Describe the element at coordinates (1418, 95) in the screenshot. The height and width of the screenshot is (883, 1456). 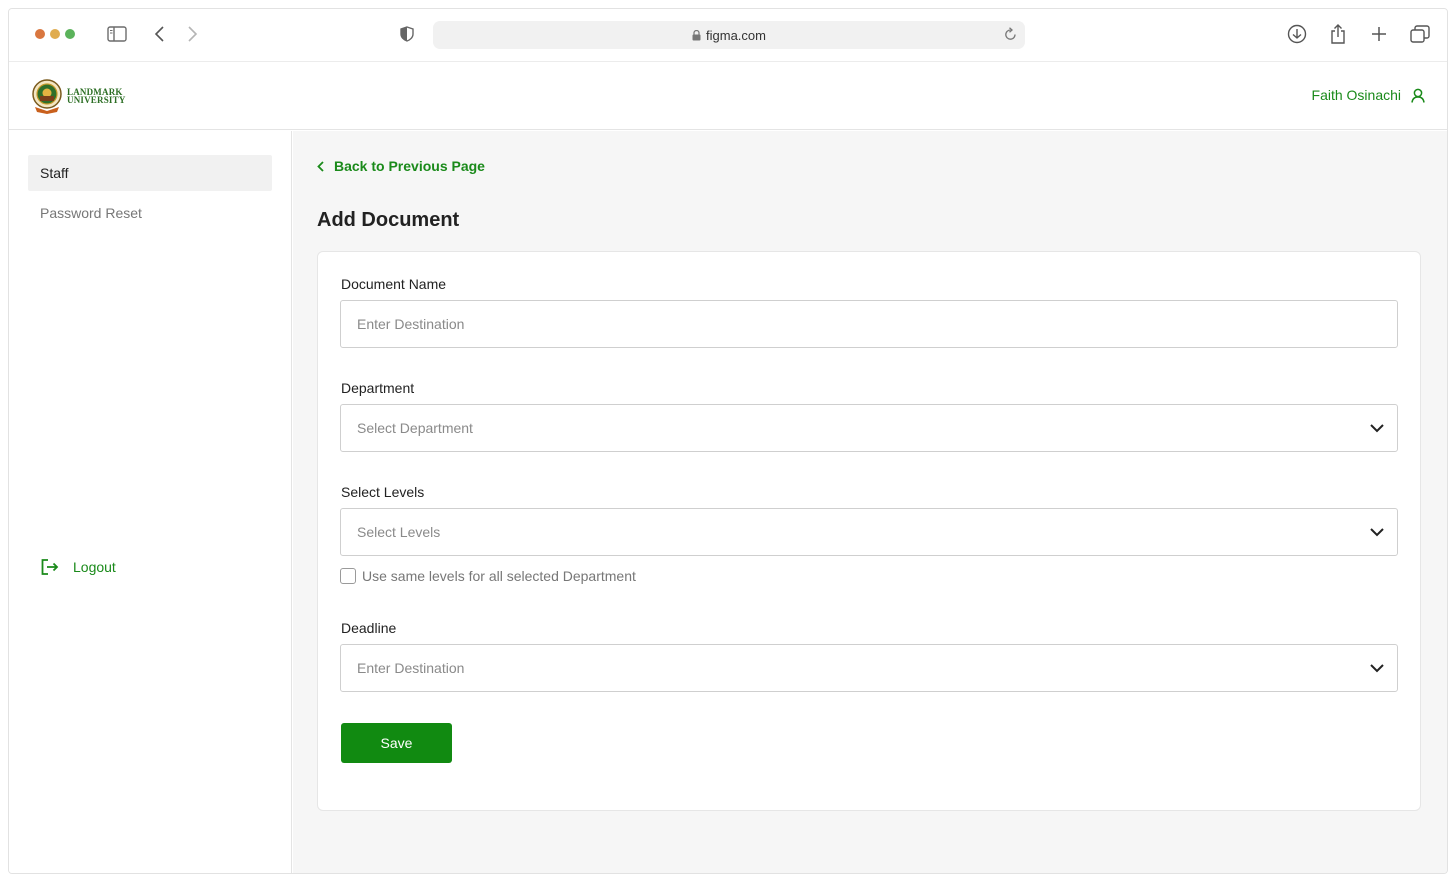
I see `user-icon` at that location.